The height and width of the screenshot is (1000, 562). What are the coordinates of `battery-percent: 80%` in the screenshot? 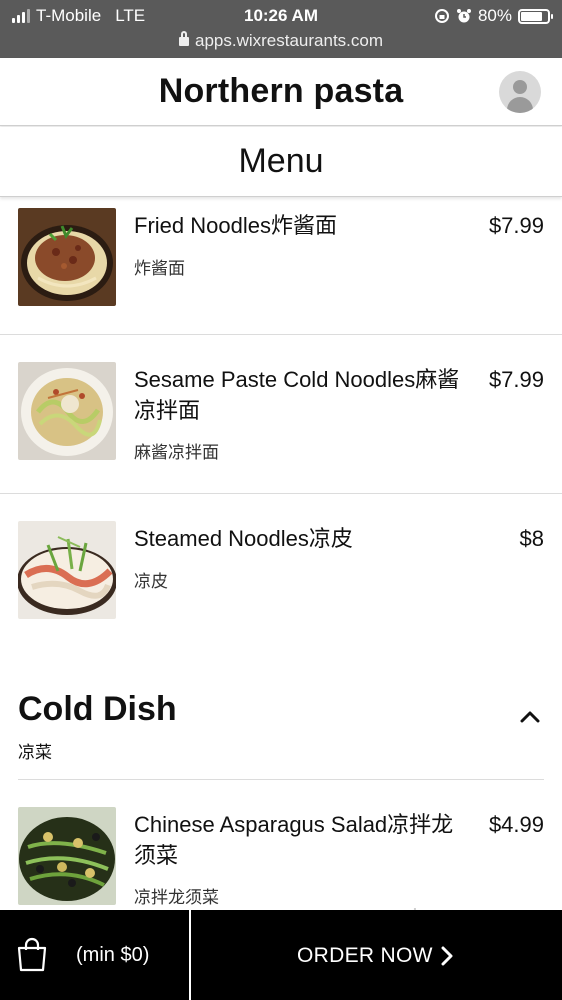 It's located at (494, 15).